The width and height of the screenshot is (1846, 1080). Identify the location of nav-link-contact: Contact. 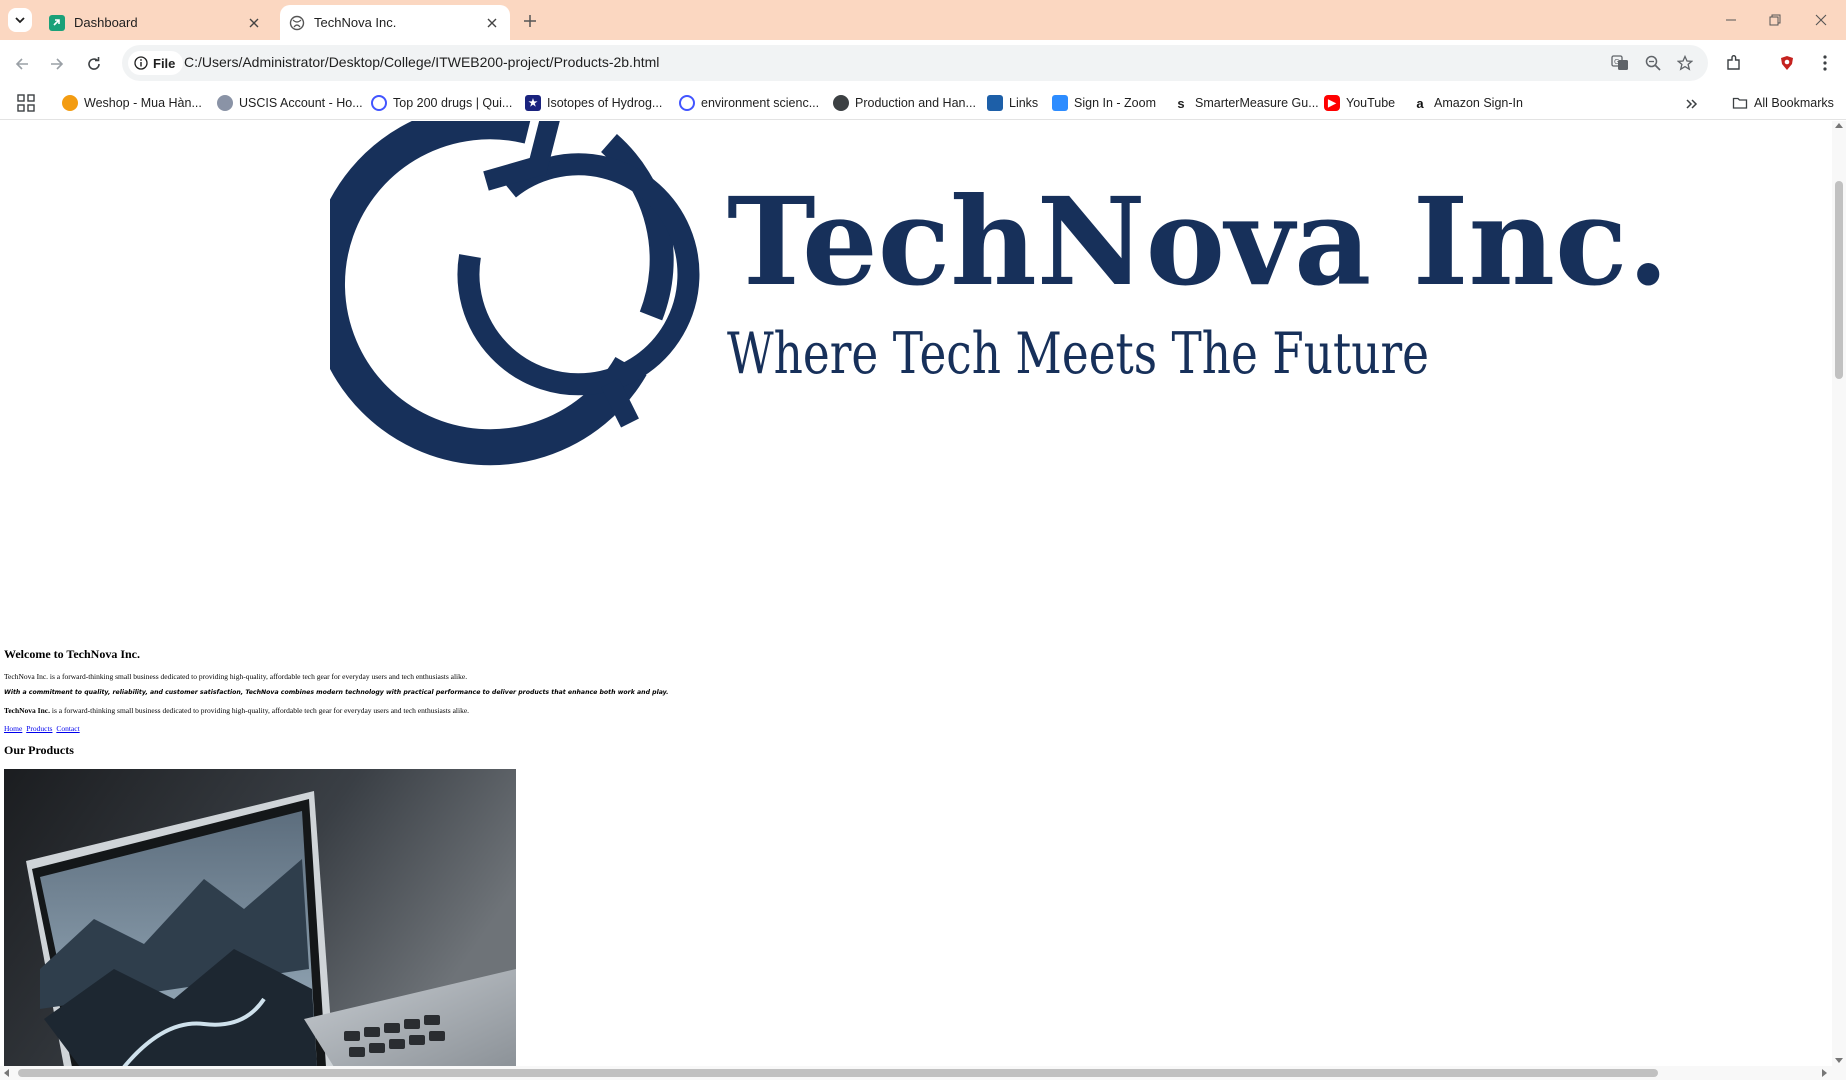
(67, 728).